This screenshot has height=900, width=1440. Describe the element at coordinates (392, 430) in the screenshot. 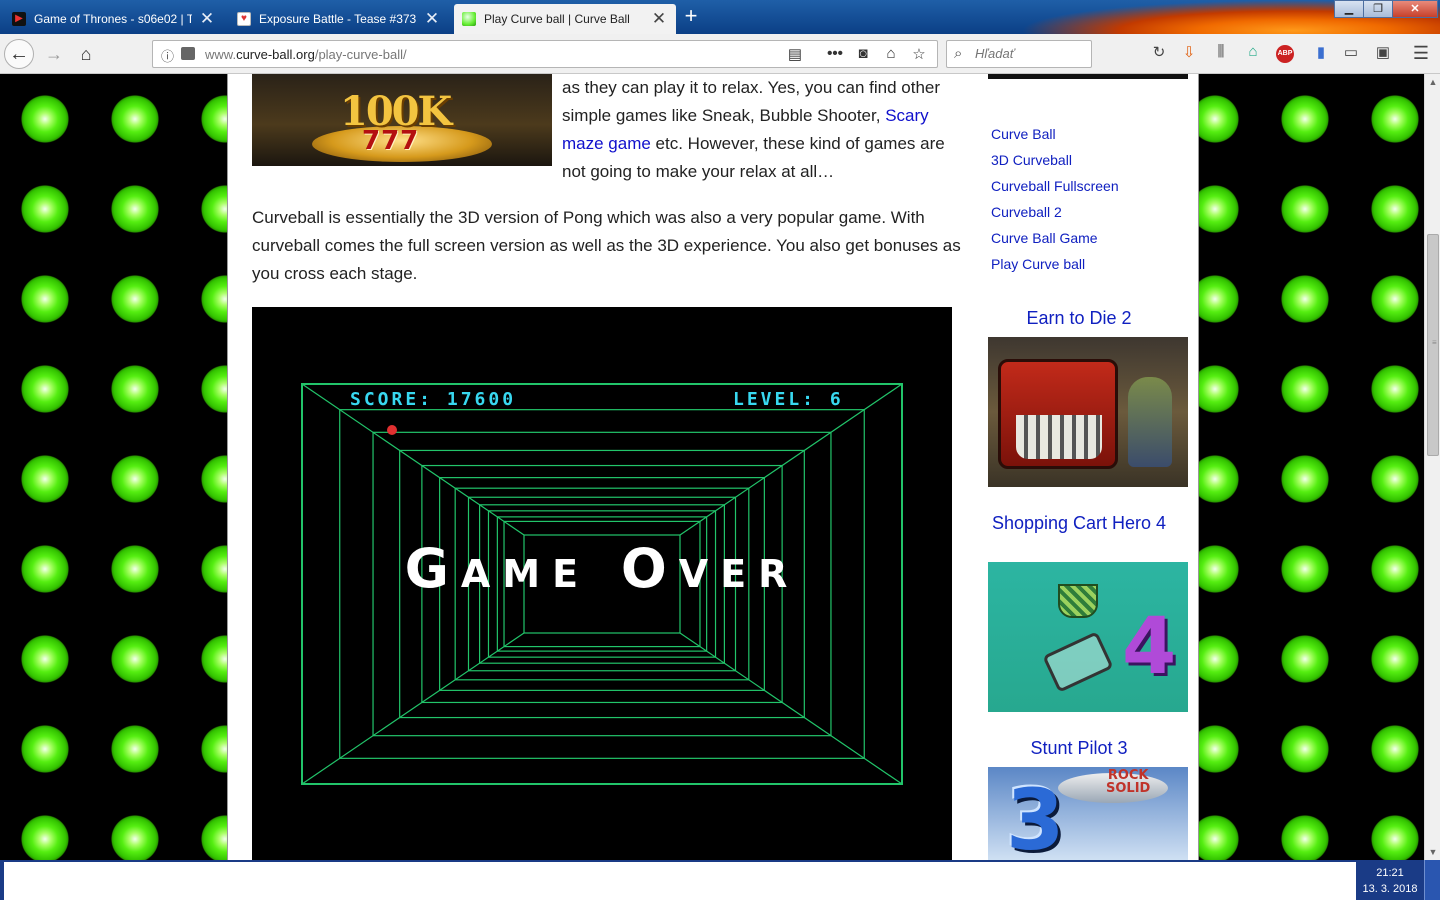

I see `curveball-ball` at that location.